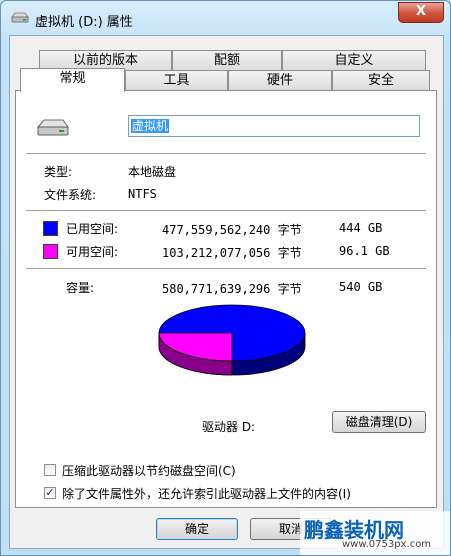 This screenshot has height=556, width=451. I want to click on drive-label: 驱动器 D:, so click(229, 427).